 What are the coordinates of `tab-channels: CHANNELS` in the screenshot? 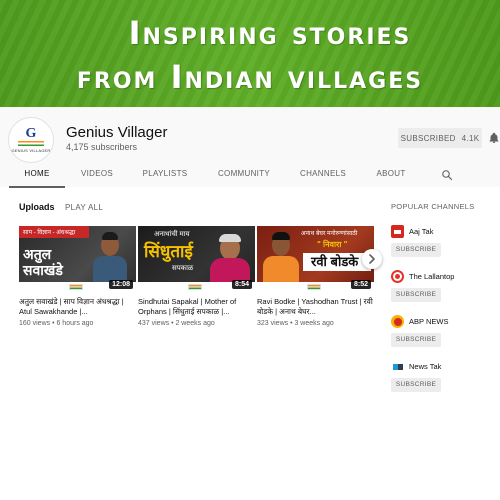 It's located at (323, 175).